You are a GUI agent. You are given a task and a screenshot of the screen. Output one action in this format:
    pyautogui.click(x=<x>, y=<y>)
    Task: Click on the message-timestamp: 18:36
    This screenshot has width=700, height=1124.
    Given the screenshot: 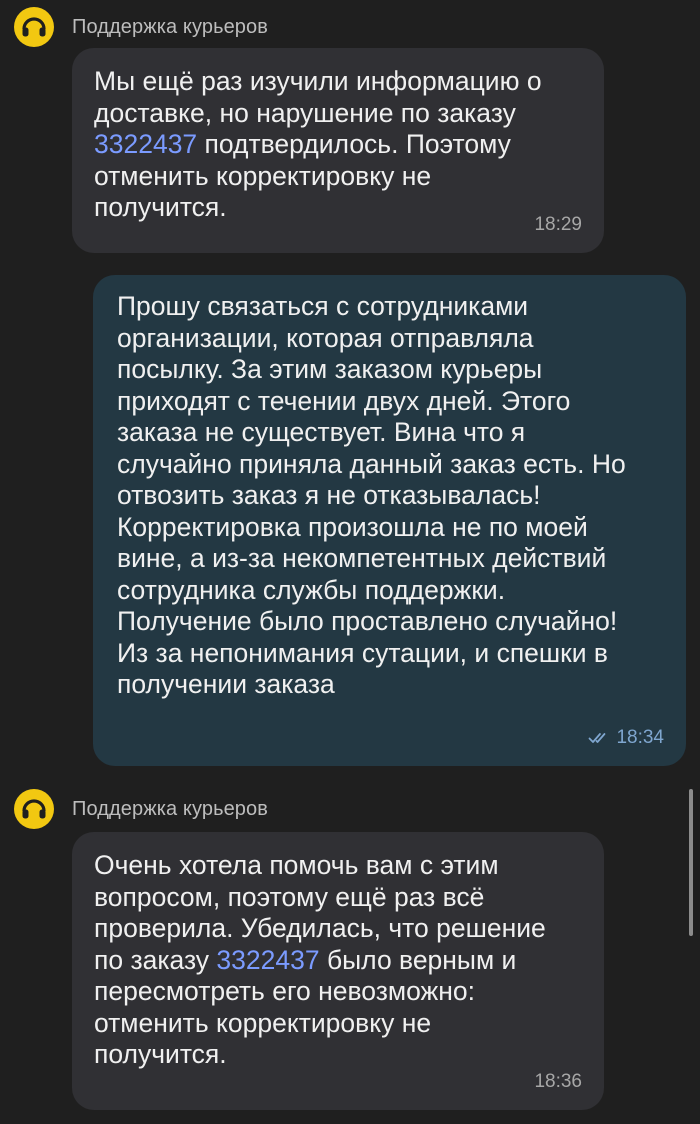 What is the action you would take?
    pyautogui.click(x=558, y=1081)
    